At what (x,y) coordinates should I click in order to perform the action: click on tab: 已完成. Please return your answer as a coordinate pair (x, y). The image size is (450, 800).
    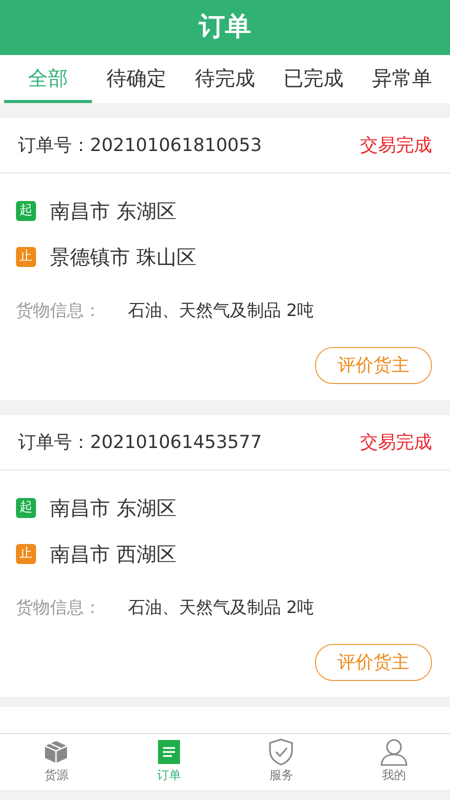
    Looking at the image, I should click on (313, 79).